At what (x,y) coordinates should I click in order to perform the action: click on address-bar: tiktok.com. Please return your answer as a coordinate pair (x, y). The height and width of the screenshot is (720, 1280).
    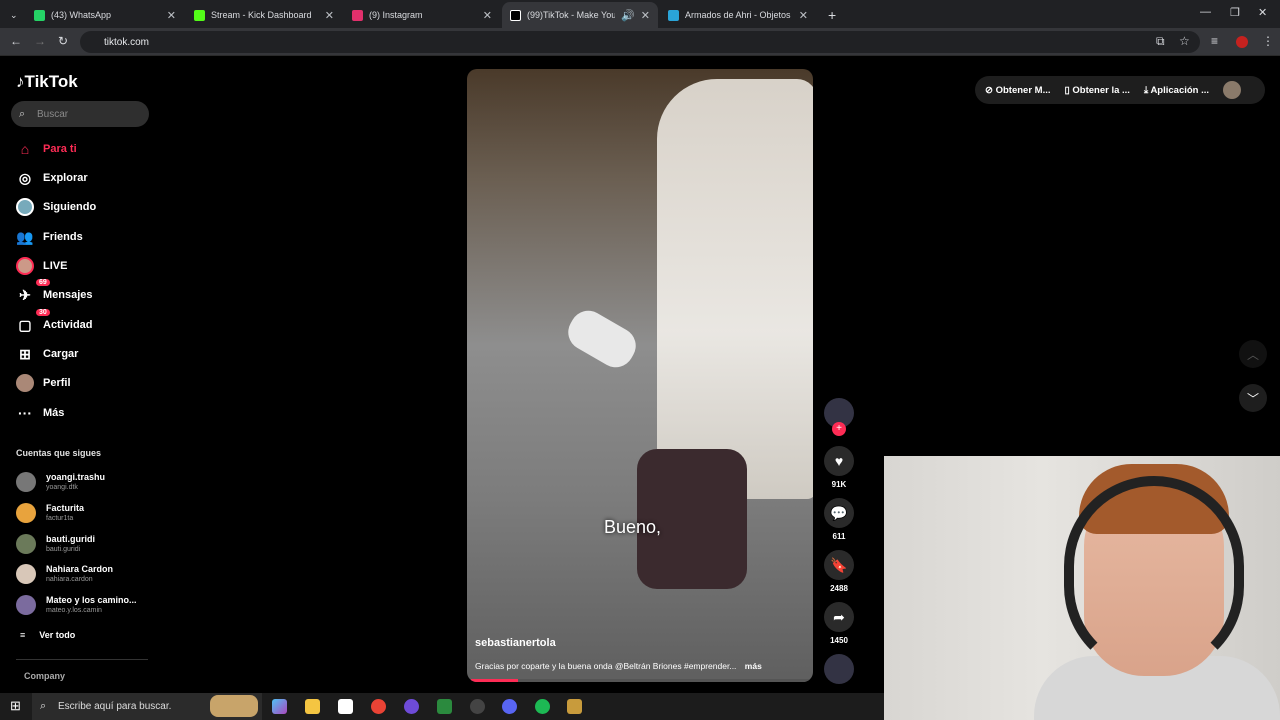
    Looking at the image, I should click on (640, 42).